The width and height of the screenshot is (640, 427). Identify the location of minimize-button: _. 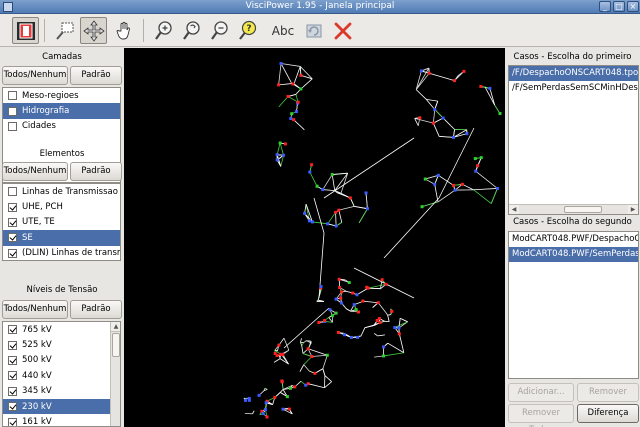
(605, 6).